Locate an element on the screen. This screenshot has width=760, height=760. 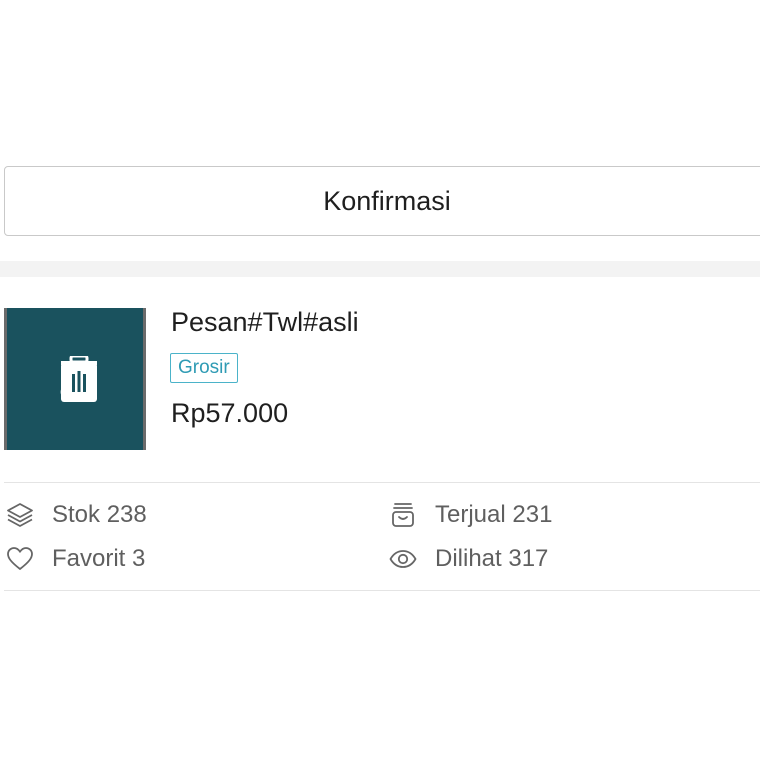
heart-icon is located at coordinates (20, 558).